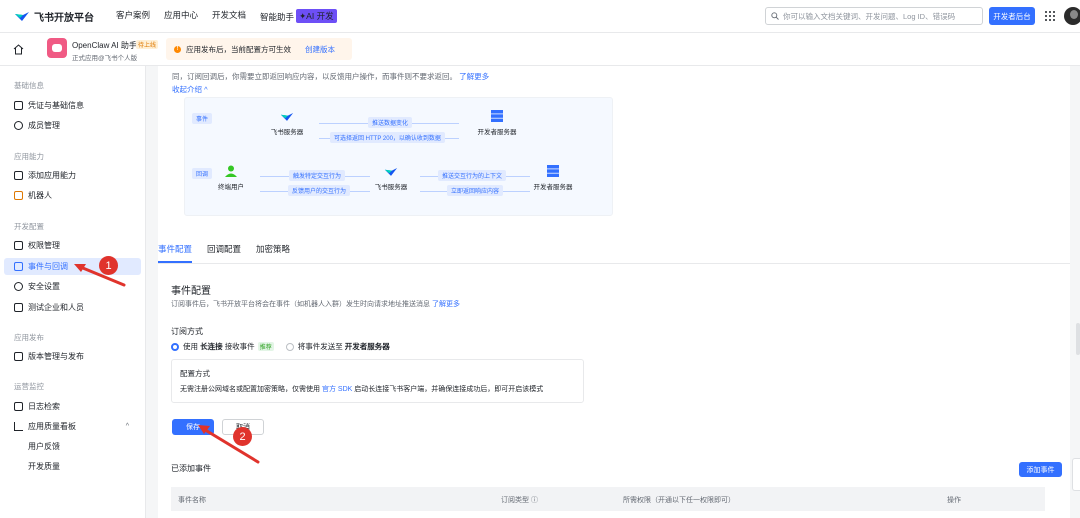  I want to click on sidebar-item-label: 应用质量看板, so click(52, 426).